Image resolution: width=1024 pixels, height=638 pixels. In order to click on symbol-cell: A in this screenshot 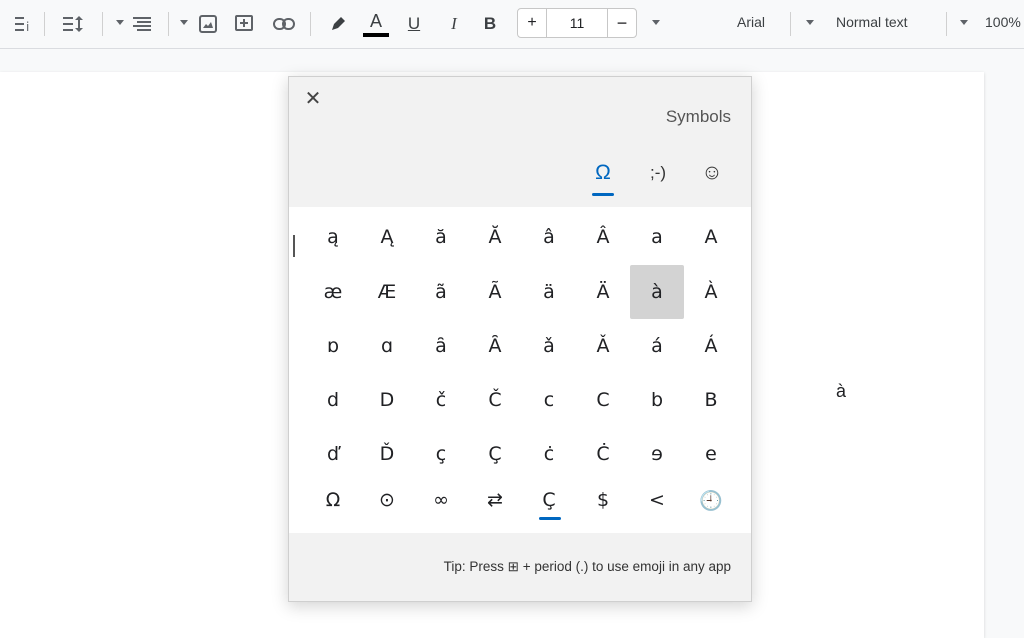, I will do `click(711, 237)`.